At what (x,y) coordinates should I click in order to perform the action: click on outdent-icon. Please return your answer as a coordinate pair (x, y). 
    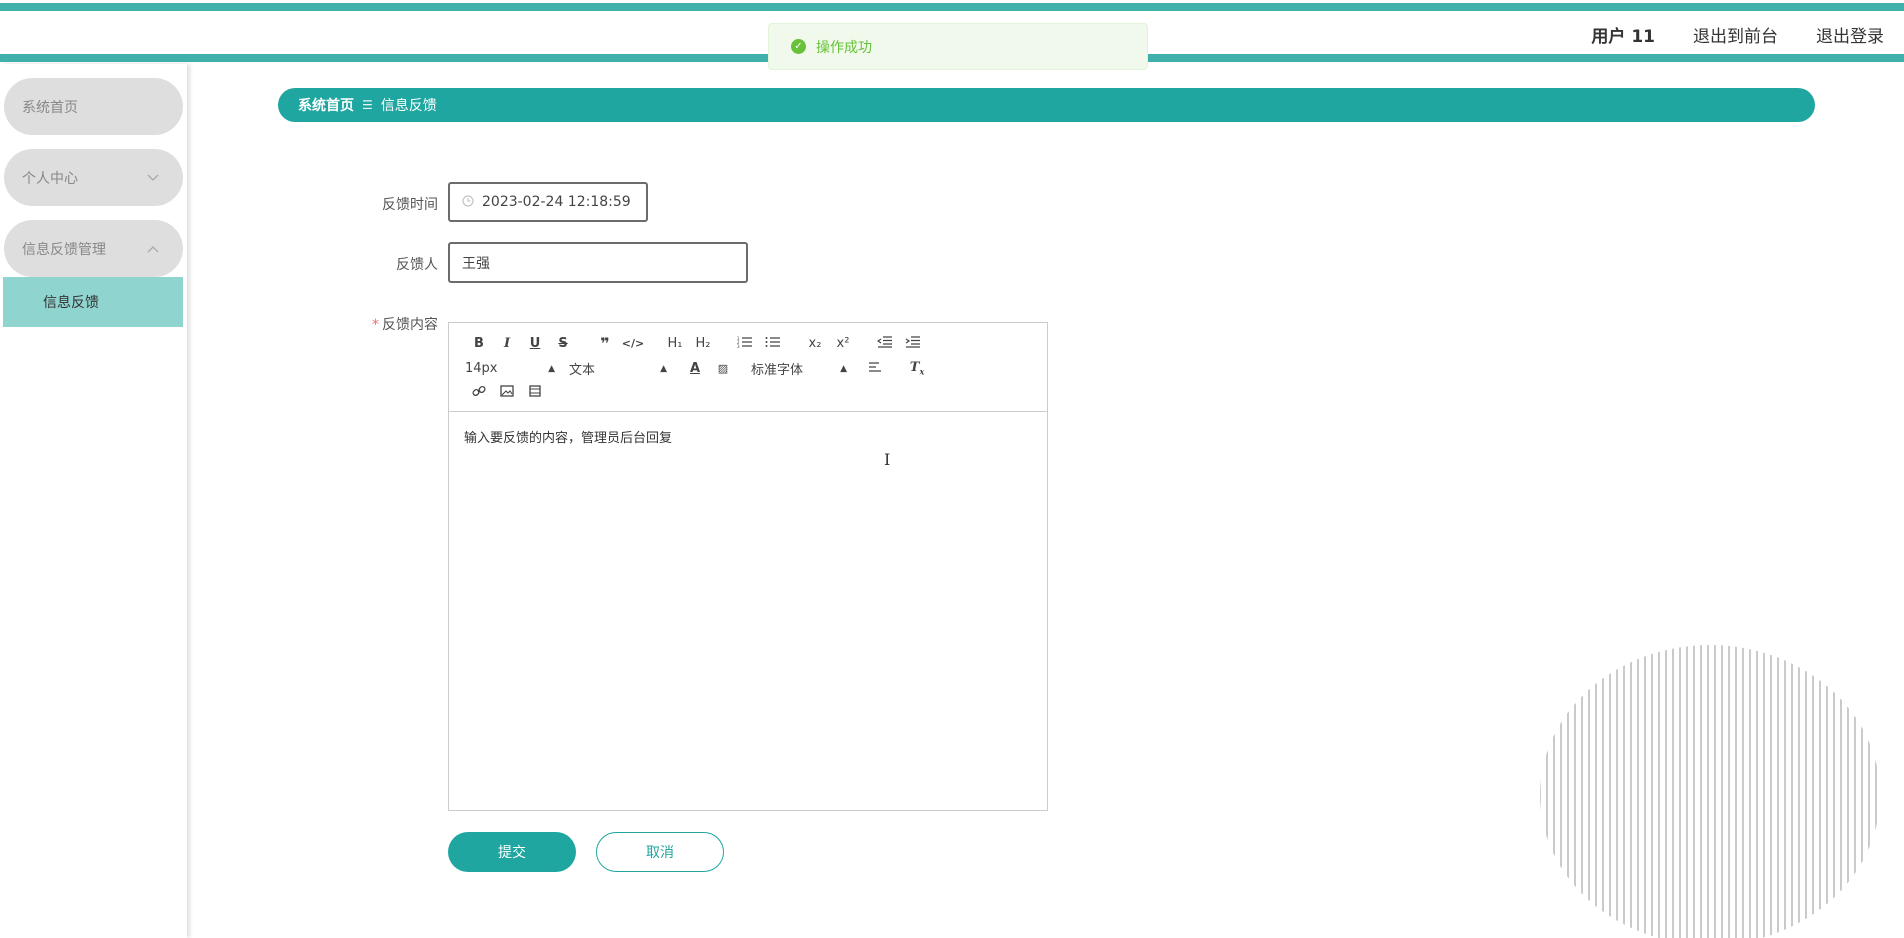
    Looking at the image, I should click on (885, 343).